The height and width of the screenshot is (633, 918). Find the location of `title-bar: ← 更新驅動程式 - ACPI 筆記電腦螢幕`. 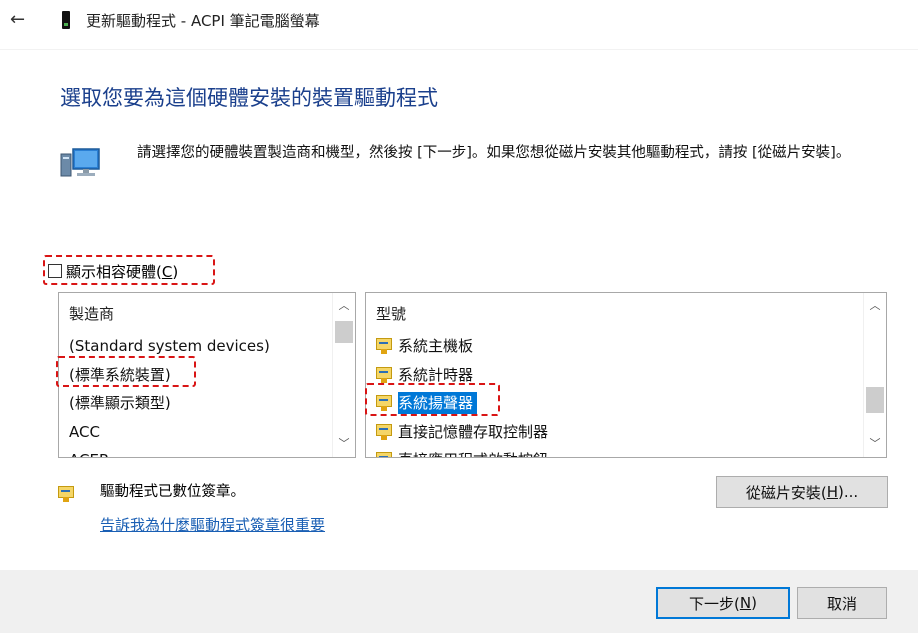

title-bar: ← 更新驅動程式 - ACPI 筆記電腦螢幕 is located at coordinates (459, 21).